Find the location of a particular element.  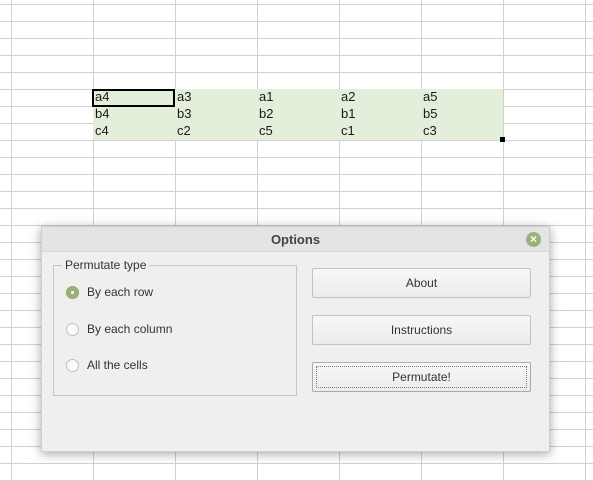

cell-b5: b5 is located at coordinates (429, 114).